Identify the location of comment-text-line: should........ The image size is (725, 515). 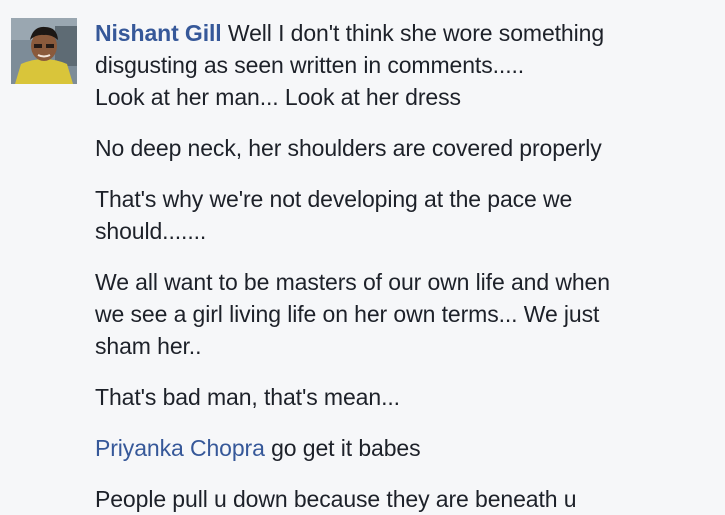
(151, 231).